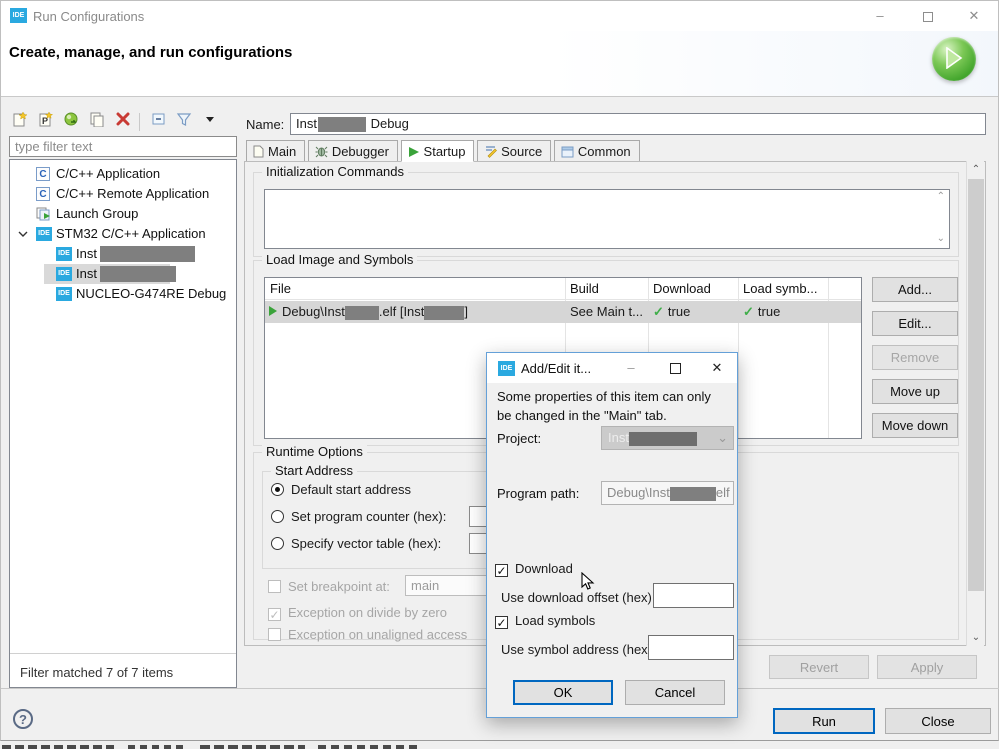  What do you see at coordinates (974, 16) in the screenshot?
I see `close-window-button: ✕` at bounding box center [974, 16].